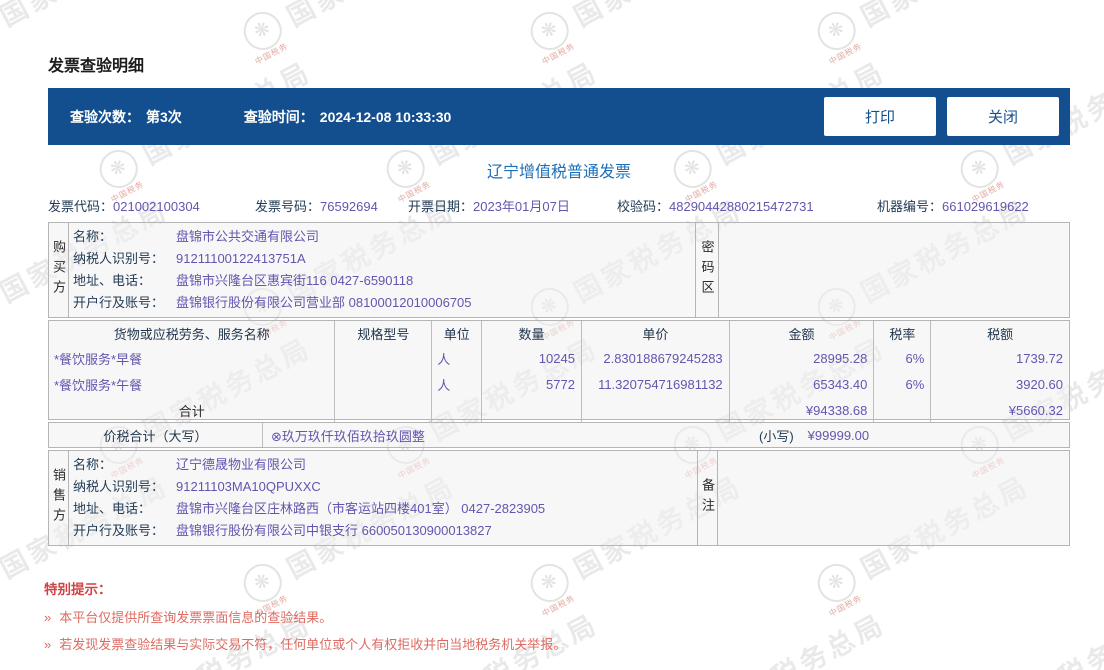  Describe the element at coordinates (1000, 334) in the screenshot. I see `col-header-tax: 税额` at that location.